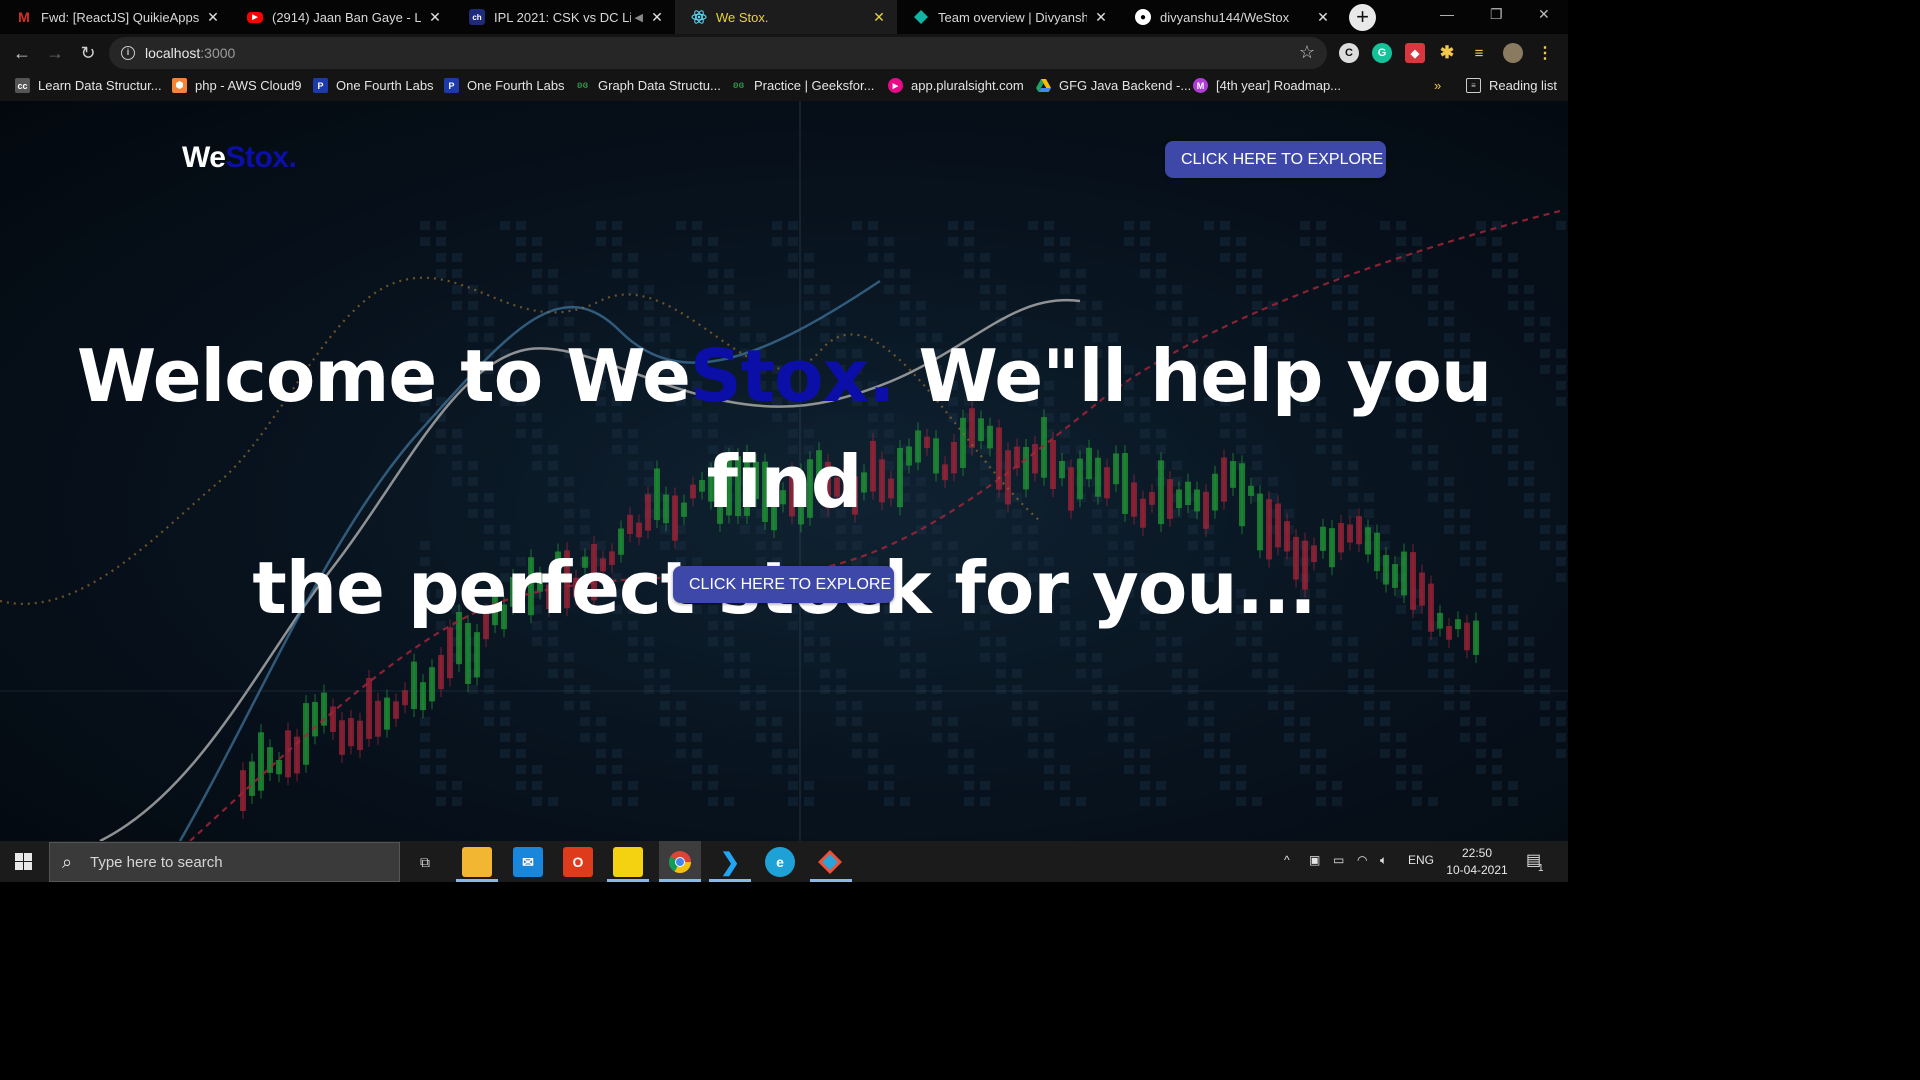 This screenshot has height=1080, width=1920. What do you see at coordinates (1479, 53) in the screenshot?
I see `media-queue-icon: ≡` at bounding box center [1479, 53].